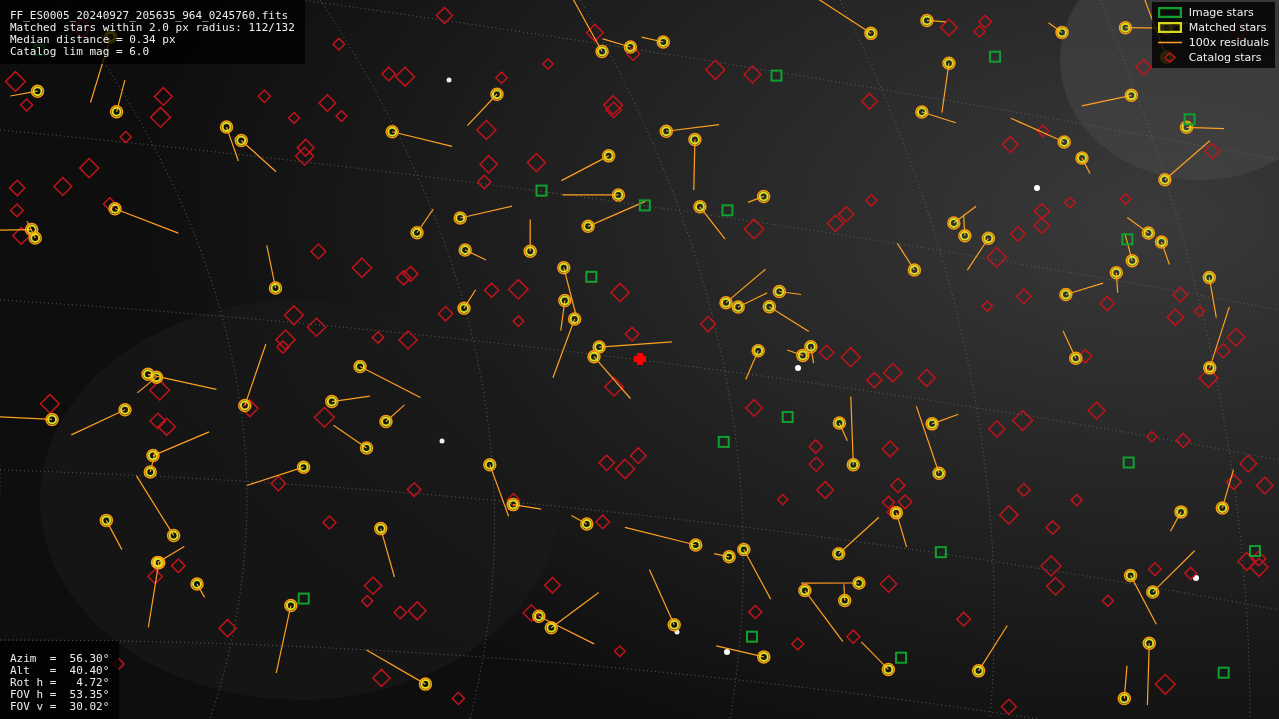 The image size is (1279, 719). What do you see at coordinates (60, 695) in the screenshot?
I see `pointing-info-line: FOV h = 53.35°` at bounding box center [60, 695].